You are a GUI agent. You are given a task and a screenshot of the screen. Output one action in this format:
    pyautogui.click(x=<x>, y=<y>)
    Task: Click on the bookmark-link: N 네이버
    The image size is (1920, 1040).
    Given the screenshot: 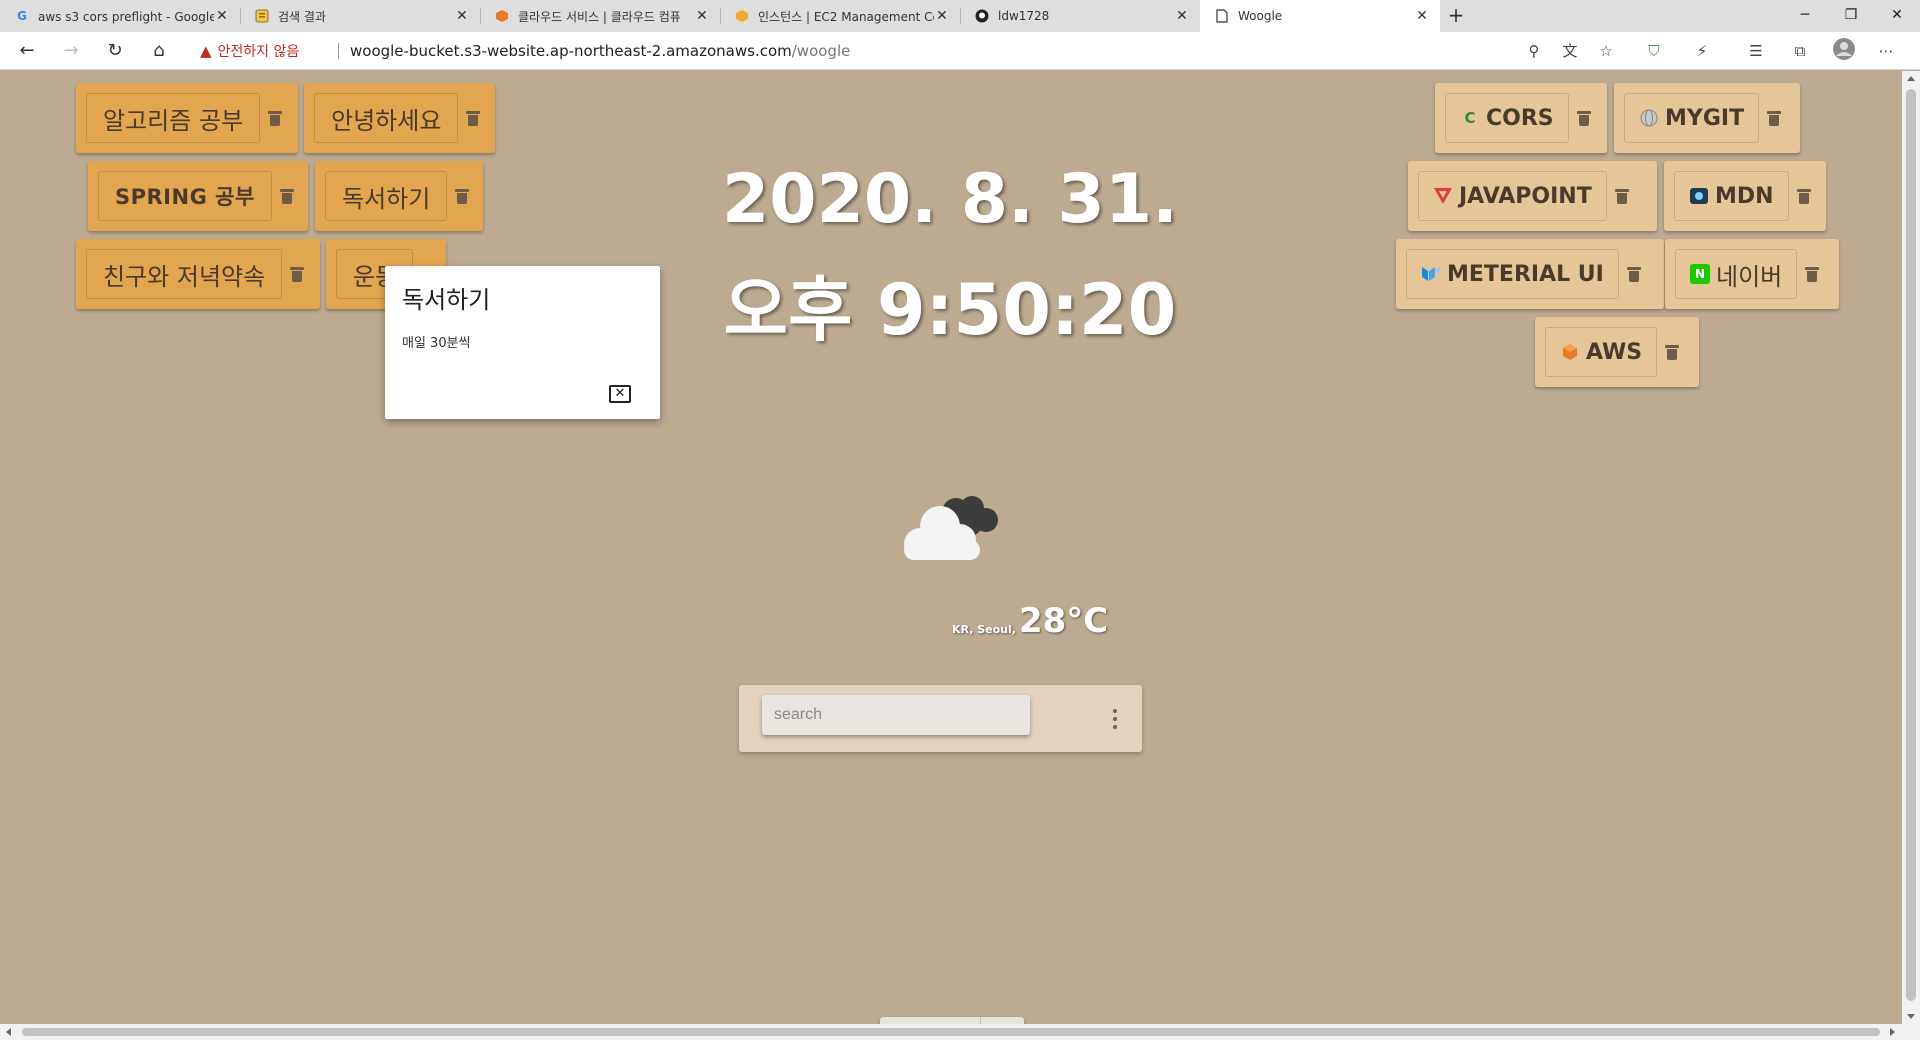 What is the action you would take?
    pyautogui.click(x=1736, y=274)
    